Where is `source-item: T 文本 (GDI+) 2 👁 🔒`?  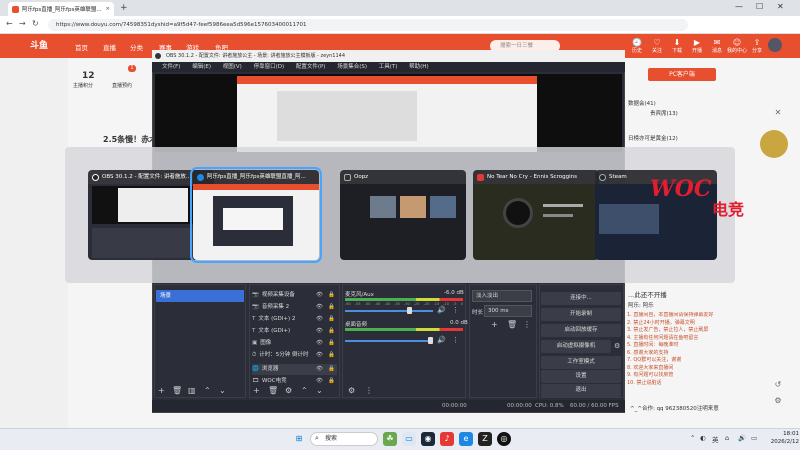
source-item: T 文本 (GDI+) 2 👁 🔒 is located at coordinates (294, 319).